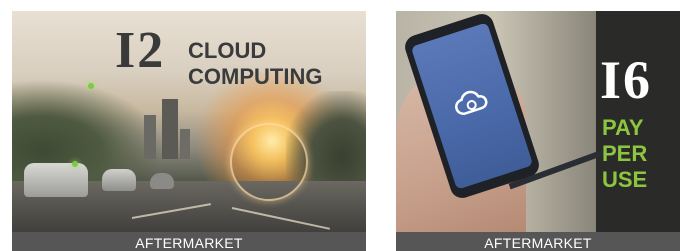  What do you see at coordinates (471, 102) in the screenshot?
I see `cloud-icon` at bounding box center [471, 102].